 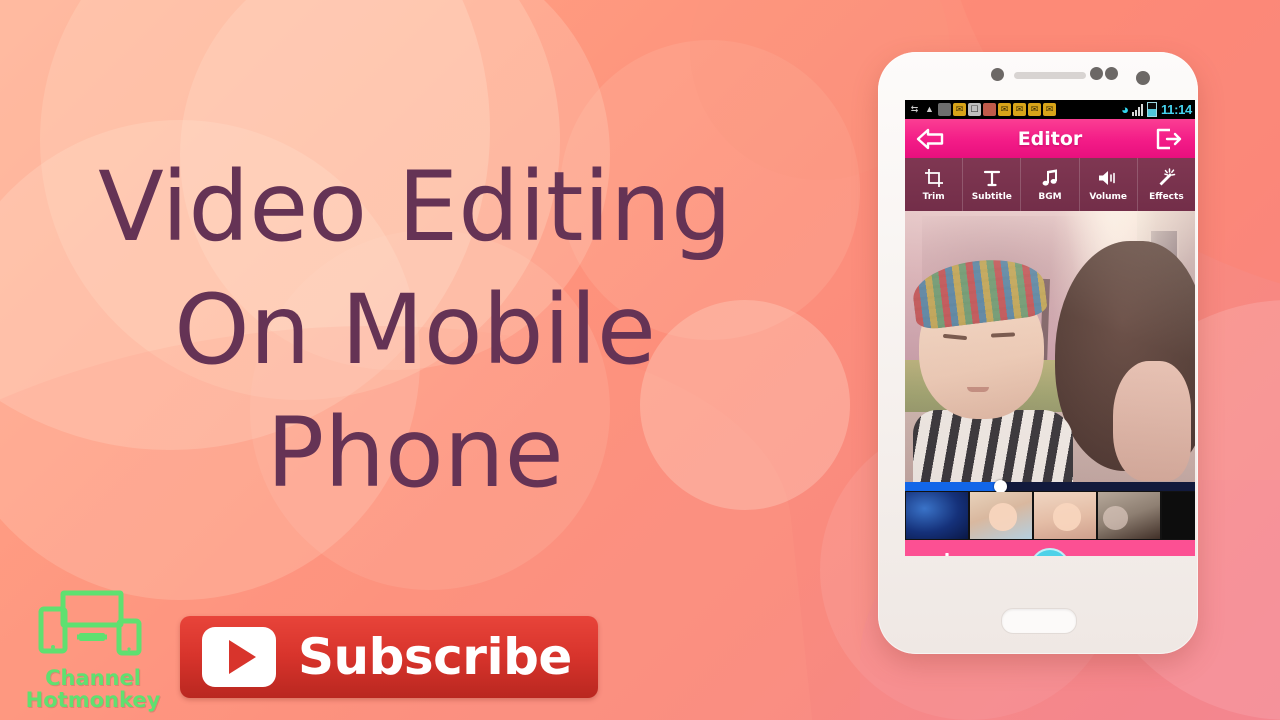 I want to click on speaker-icon, so click(x=1108, y=178).